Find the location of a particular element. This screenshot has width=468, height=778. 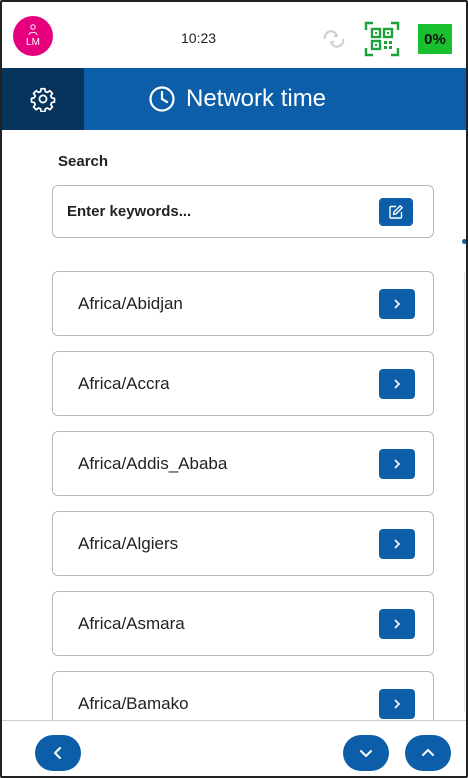

timezone-label: Africa/Accra is located at coordinates (124, 383).